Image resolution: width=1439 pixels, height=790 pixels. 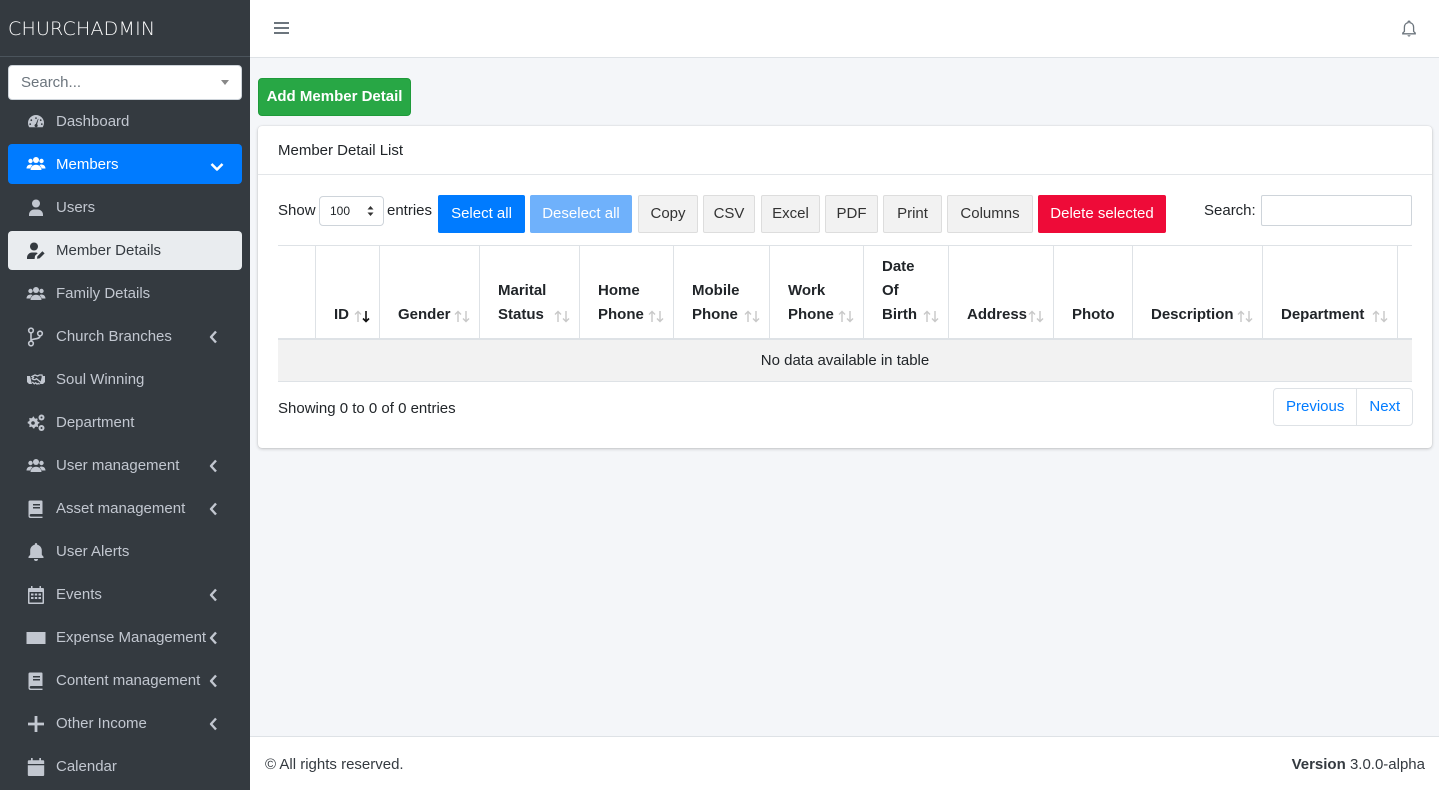 What do you see at coordinates (410, 210) in the screenshot?
I see `entries-label: entries` at bounding box center [410, 210].